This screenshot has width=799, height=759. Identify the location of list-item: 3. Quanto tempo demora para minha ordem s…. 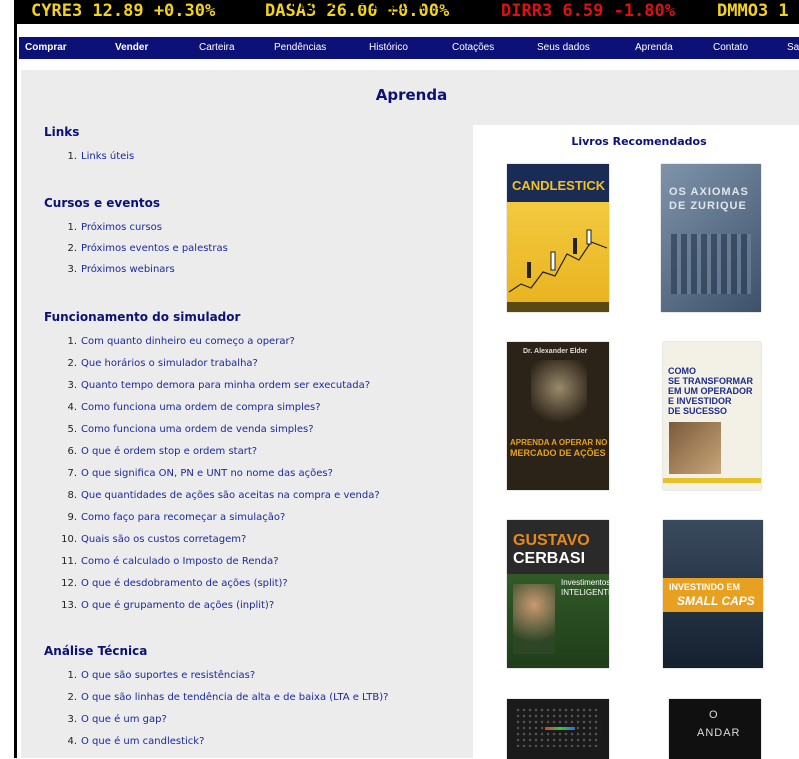
(213, 385).